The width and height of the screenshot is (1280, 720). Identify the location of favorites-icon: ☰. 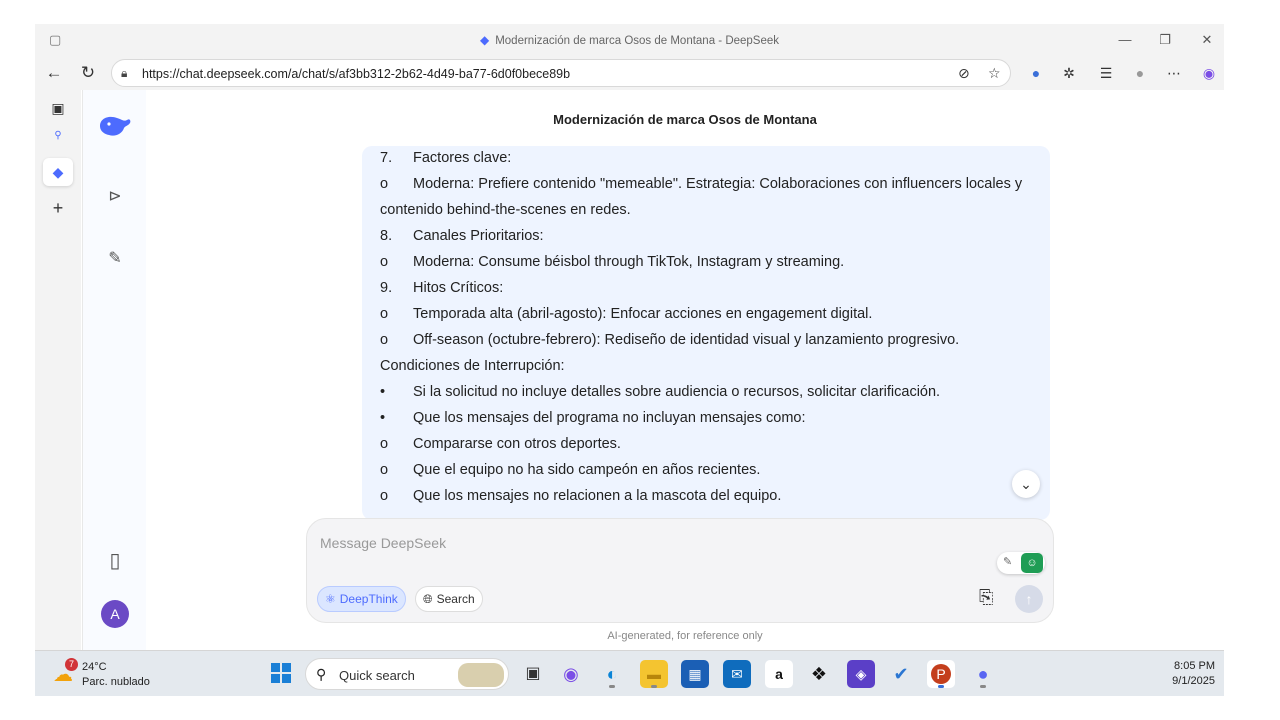
(1106, 73).